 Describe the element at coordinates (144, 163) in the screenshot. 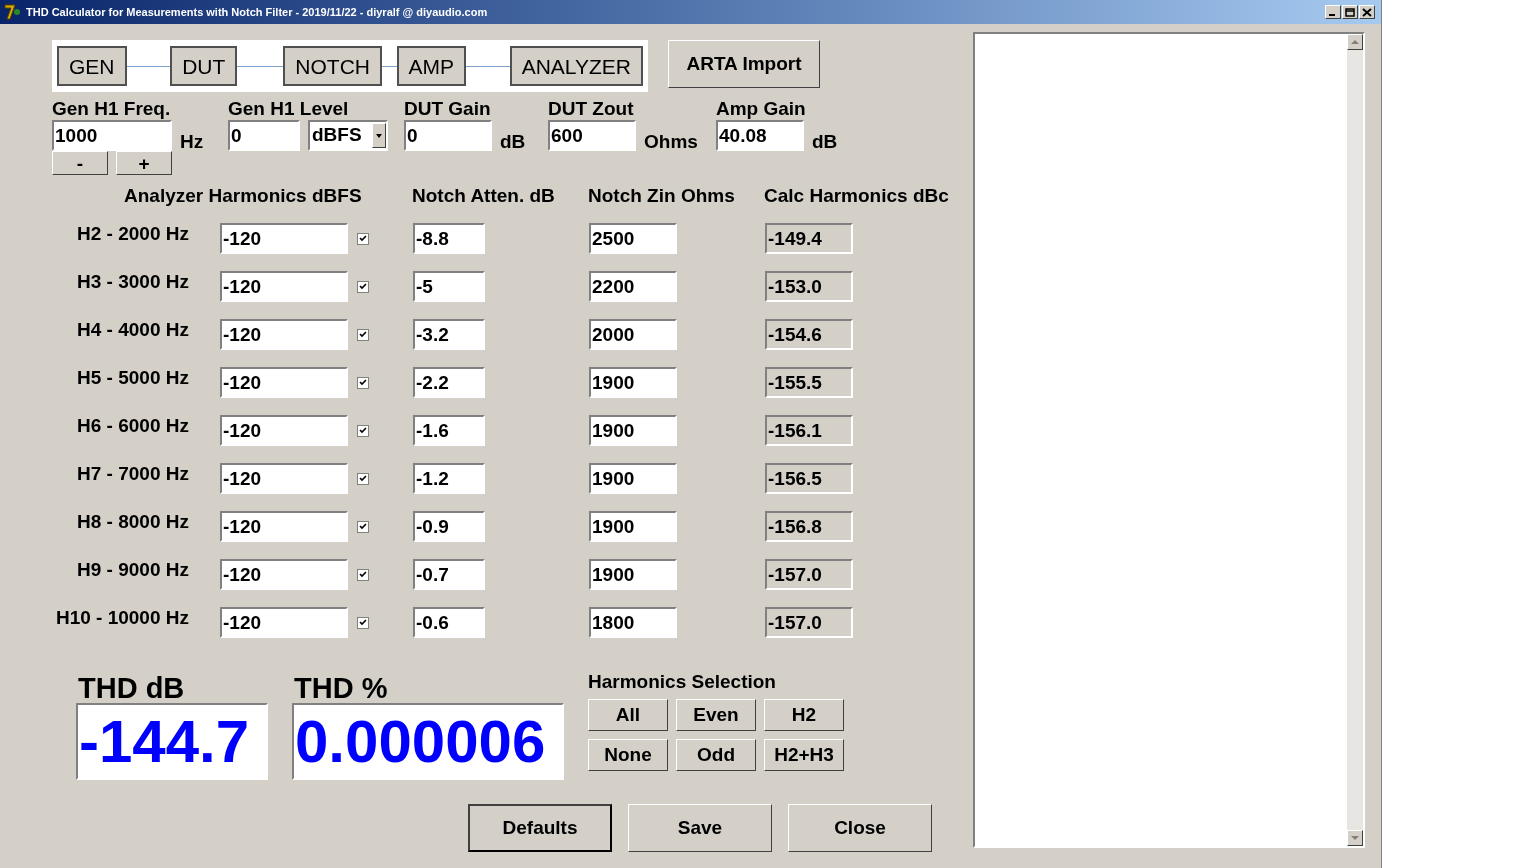

I see `step-button: +` at that location.